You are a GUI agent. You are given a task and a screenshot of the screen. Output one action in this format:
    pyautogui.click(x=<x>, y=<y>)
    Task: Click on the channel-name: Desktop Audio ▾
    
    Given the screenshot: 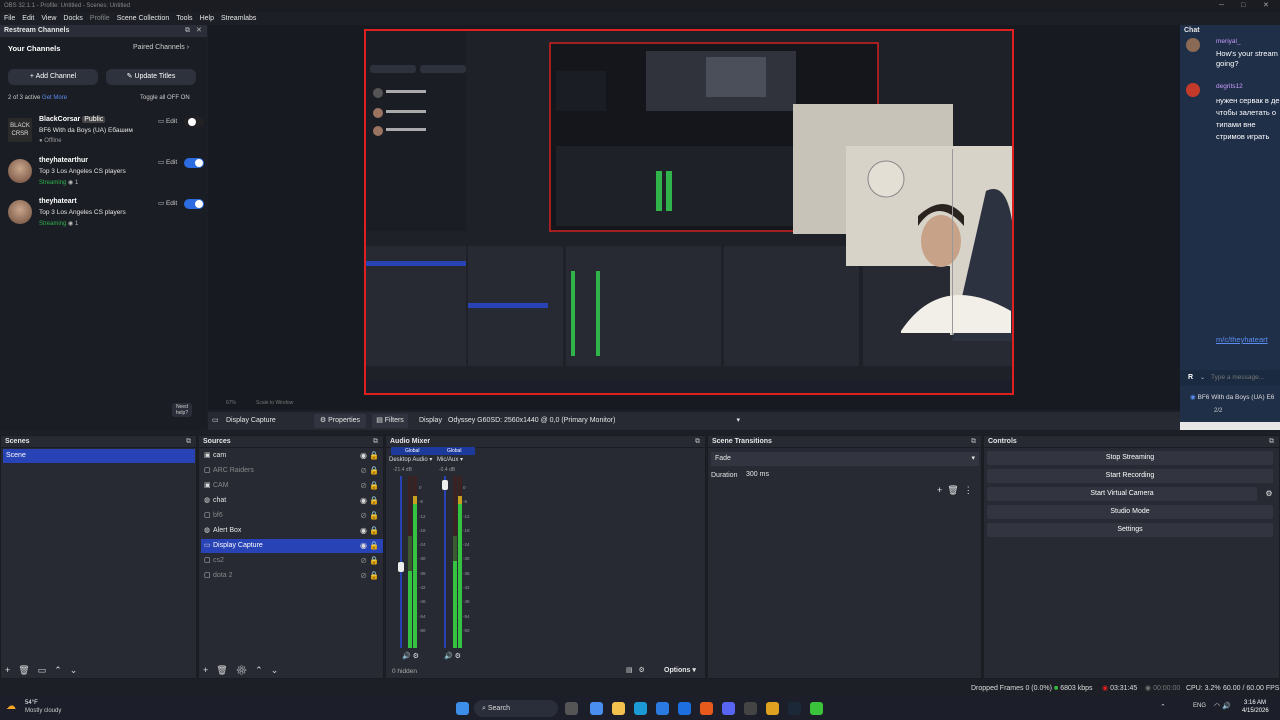 What is the action you would take?
    pyautogui.click(x=410, y=459)
    